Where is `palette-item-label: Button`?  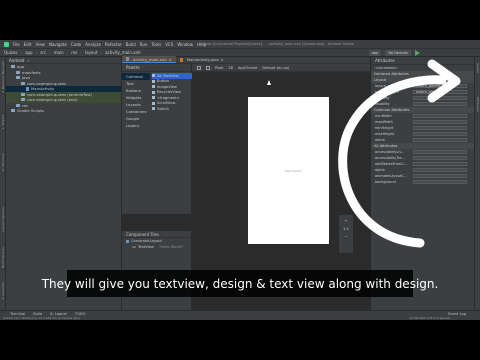 palette-item-label: Button is located at coordinates (163, 81).